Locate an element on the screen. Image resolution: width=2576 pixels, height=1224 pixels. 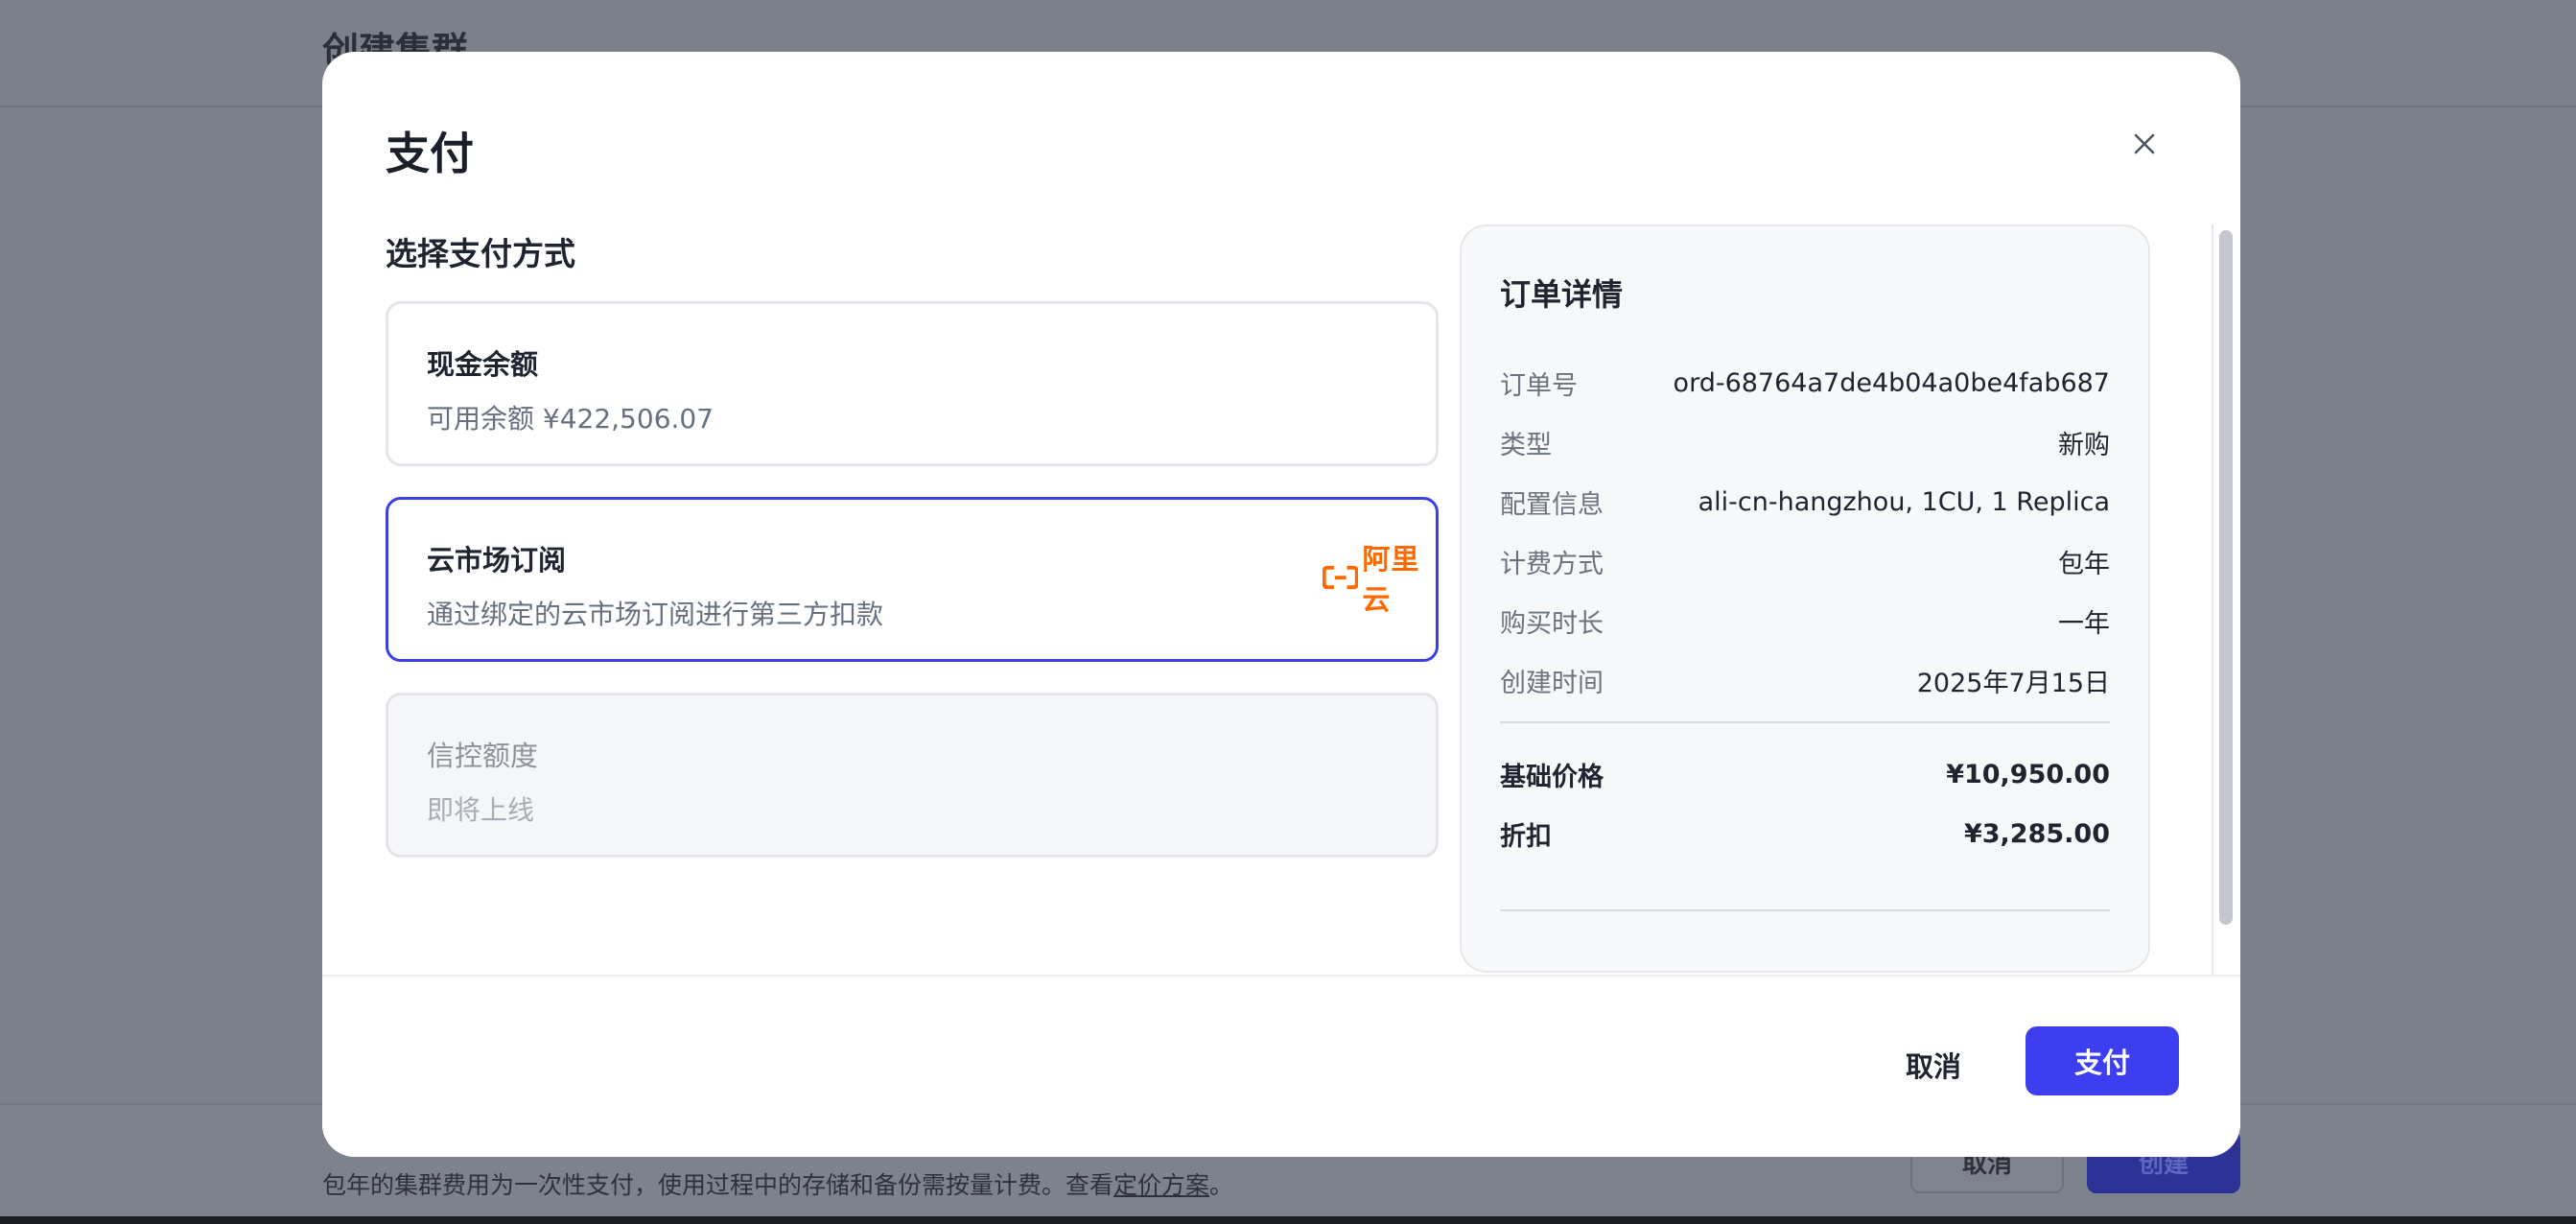
pricing-note-text: 包年的集群费用为一次性支付，使用过程中的存储和备份需按量计费。查看 is located at coordinates (718, 1185).